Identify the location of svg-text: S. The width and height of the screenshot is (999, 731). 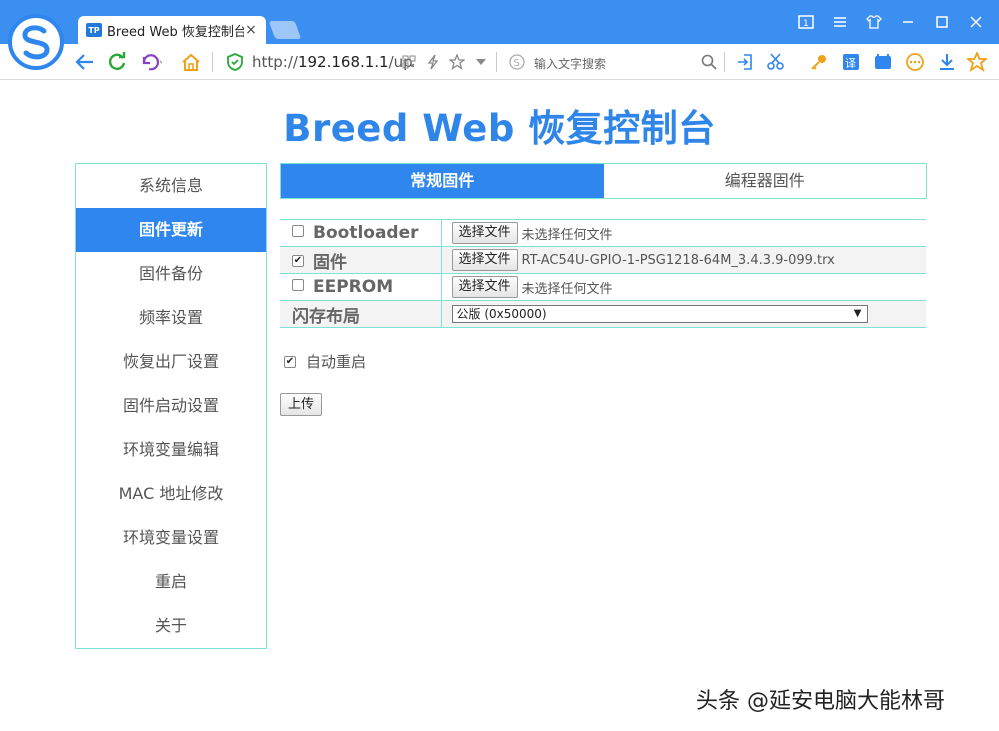
(517, 63).